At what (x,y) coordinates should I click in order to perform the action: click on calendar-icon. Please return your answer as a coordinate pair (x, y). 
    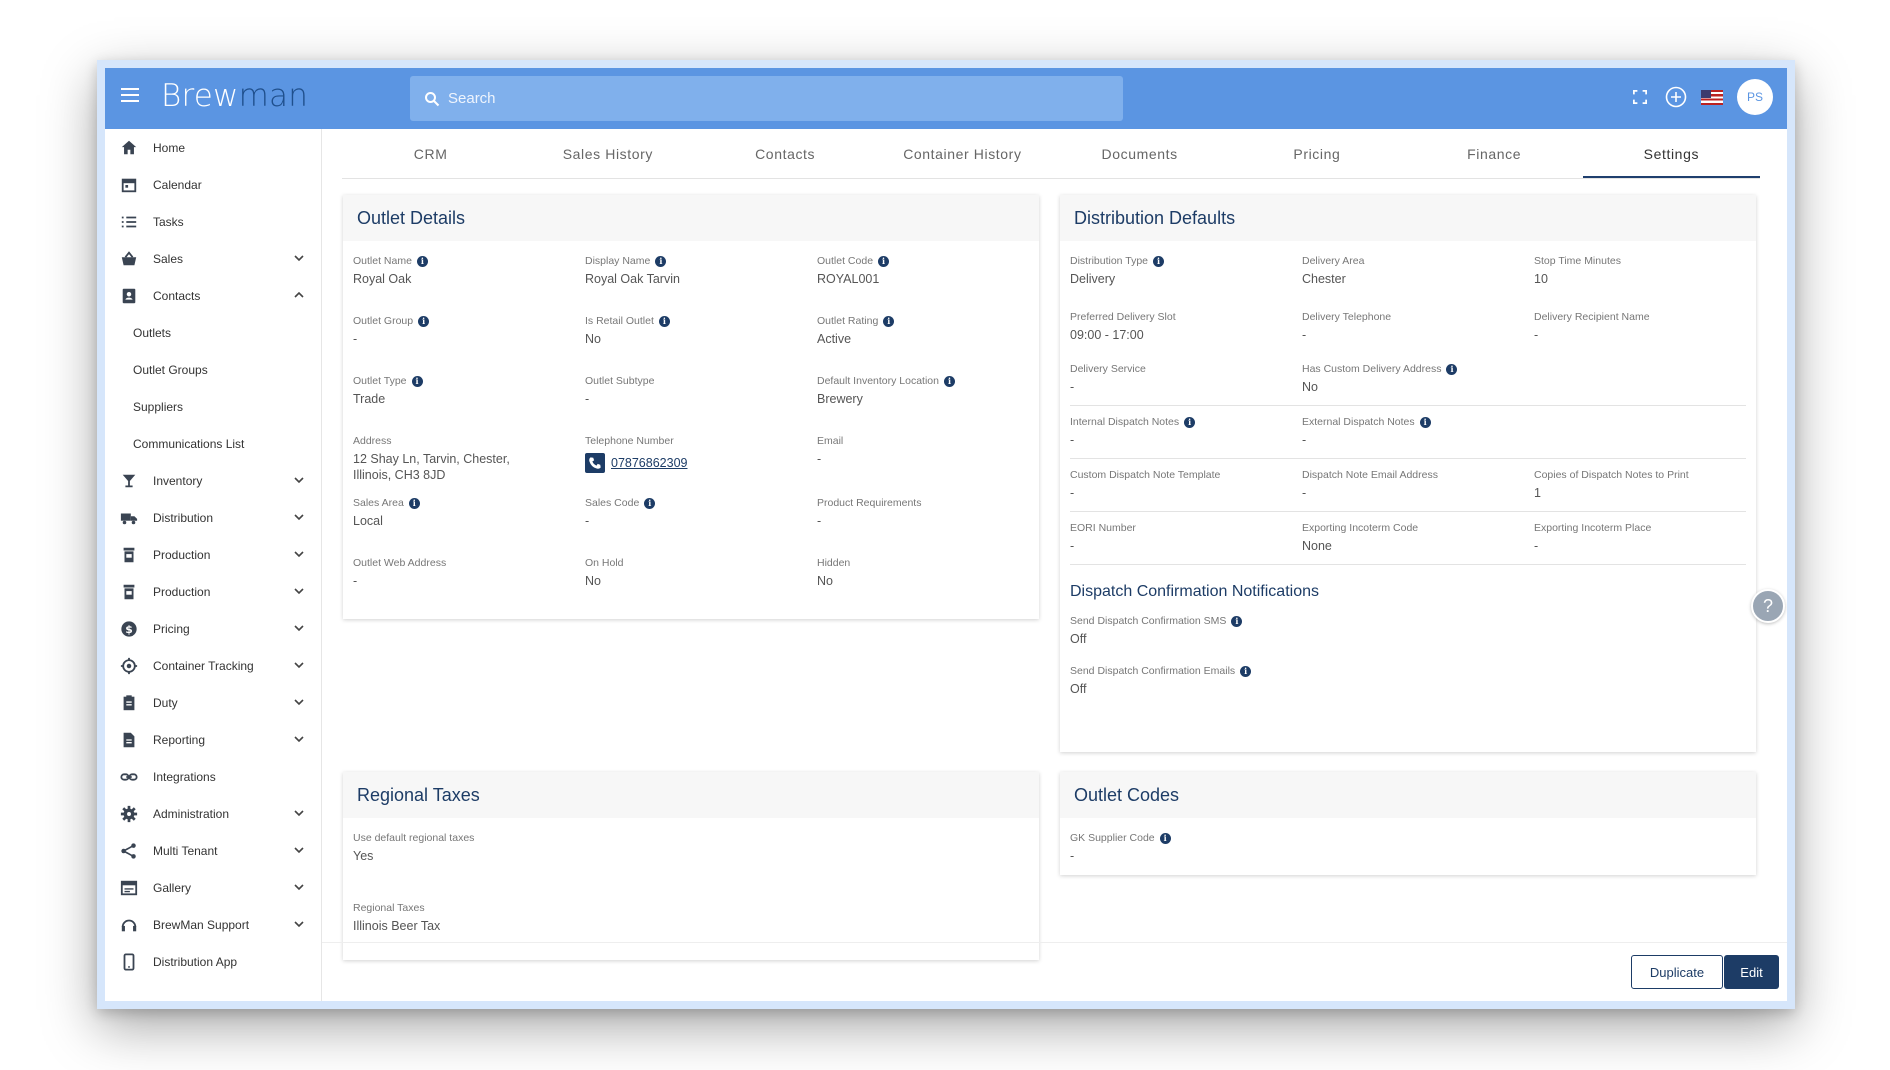
    Looking at the image, I should click on (129, 185).